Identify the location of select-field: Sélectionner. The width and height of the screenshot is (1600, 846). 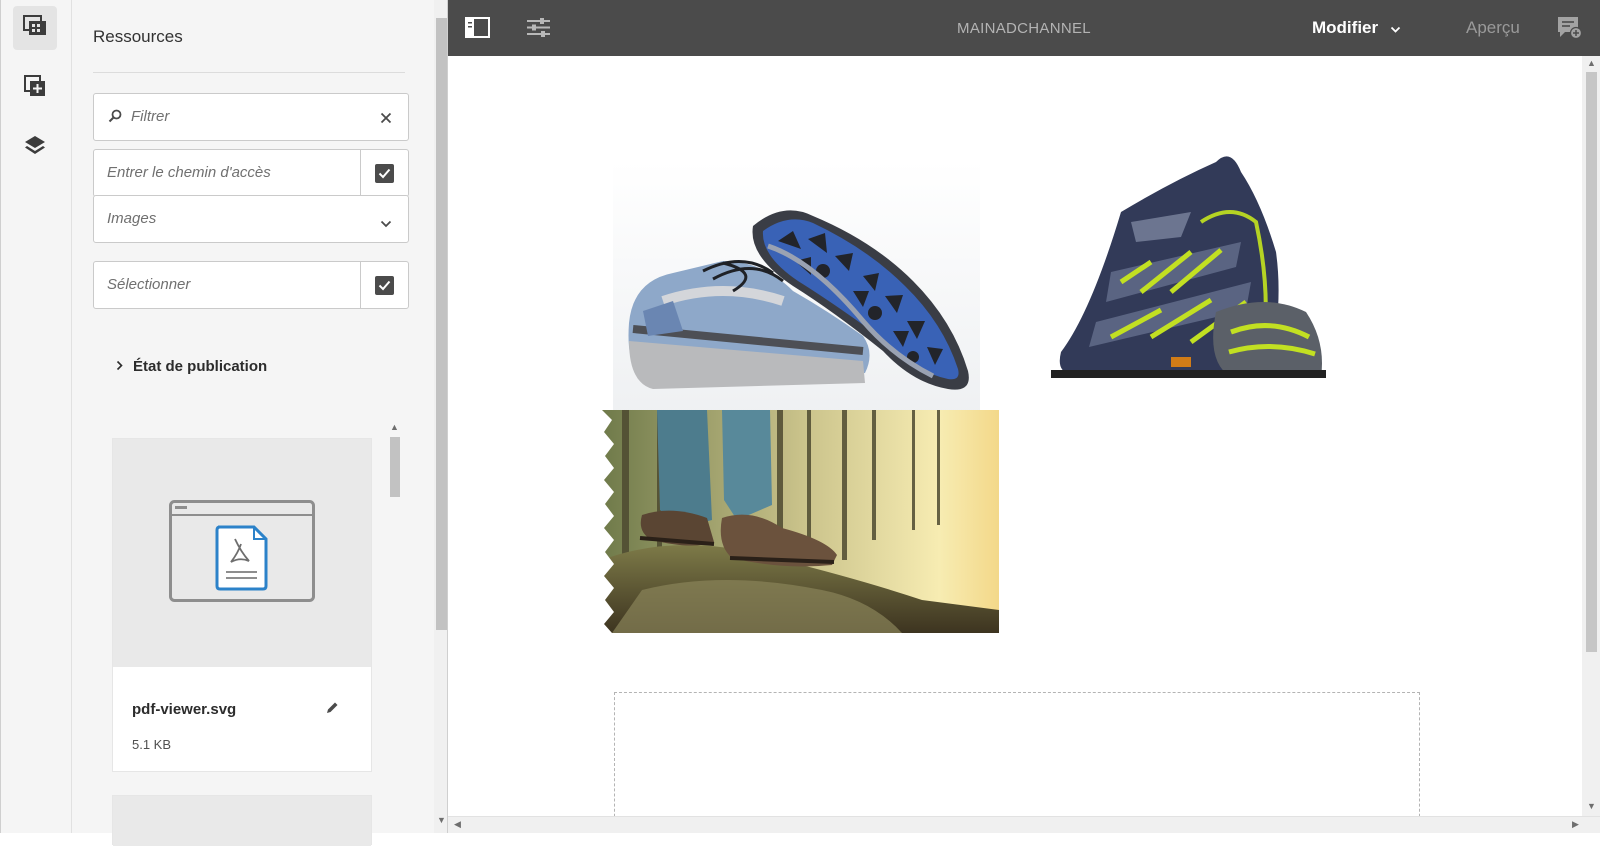
(251, 285).